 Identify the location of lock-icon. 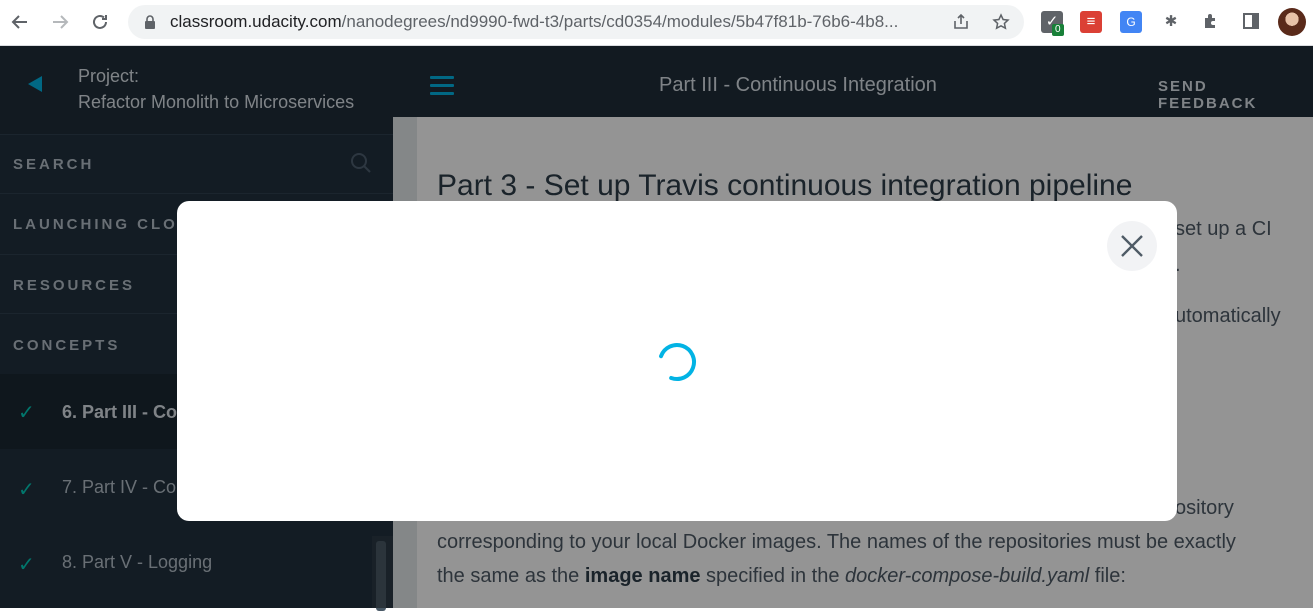
(150, 22).